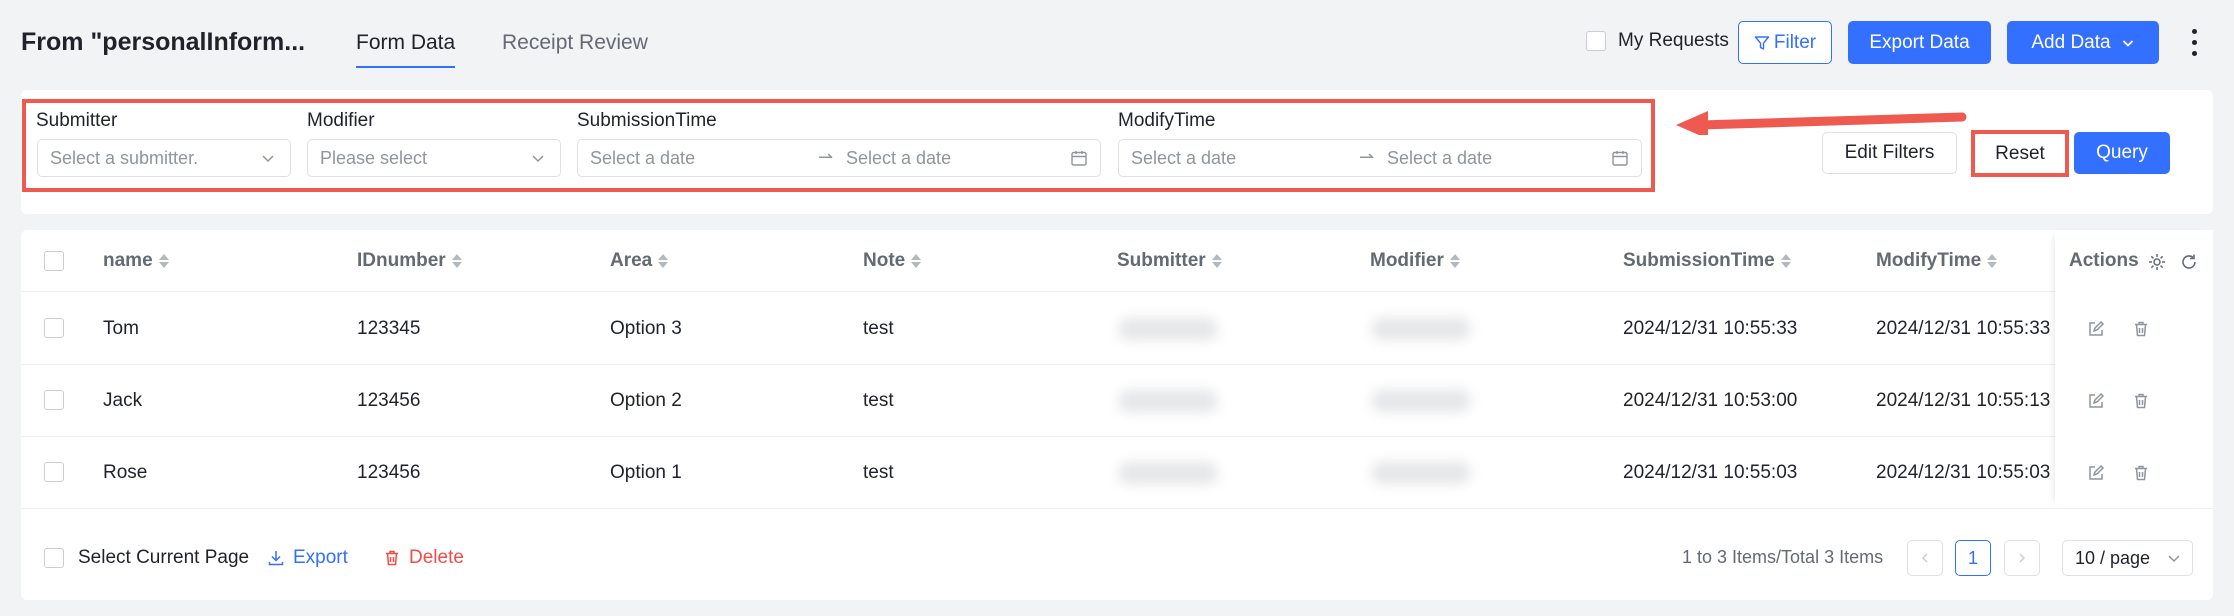 The image size is (2234, 616). Describe the element at coordinates (2083, 42) in the screenshot. I see `add-data-button: Add Data` at that location.